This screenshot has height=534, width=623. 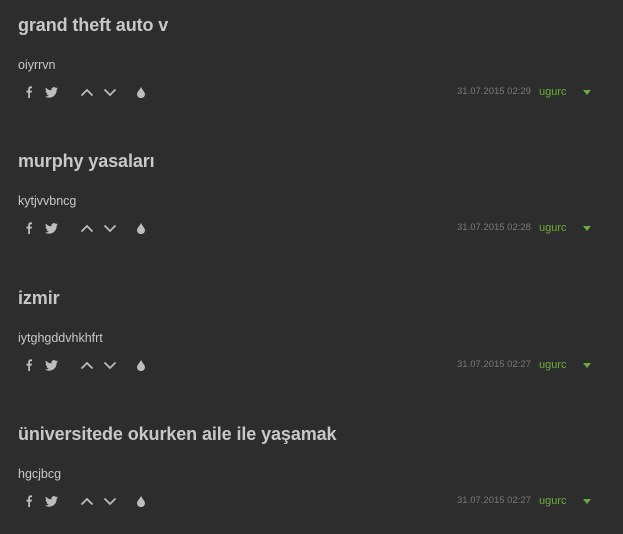 What do you see at coordinates (40, 474) in the screenshot?
I see `entry-content: hgcjbcg` at bounding box center [40, 474].